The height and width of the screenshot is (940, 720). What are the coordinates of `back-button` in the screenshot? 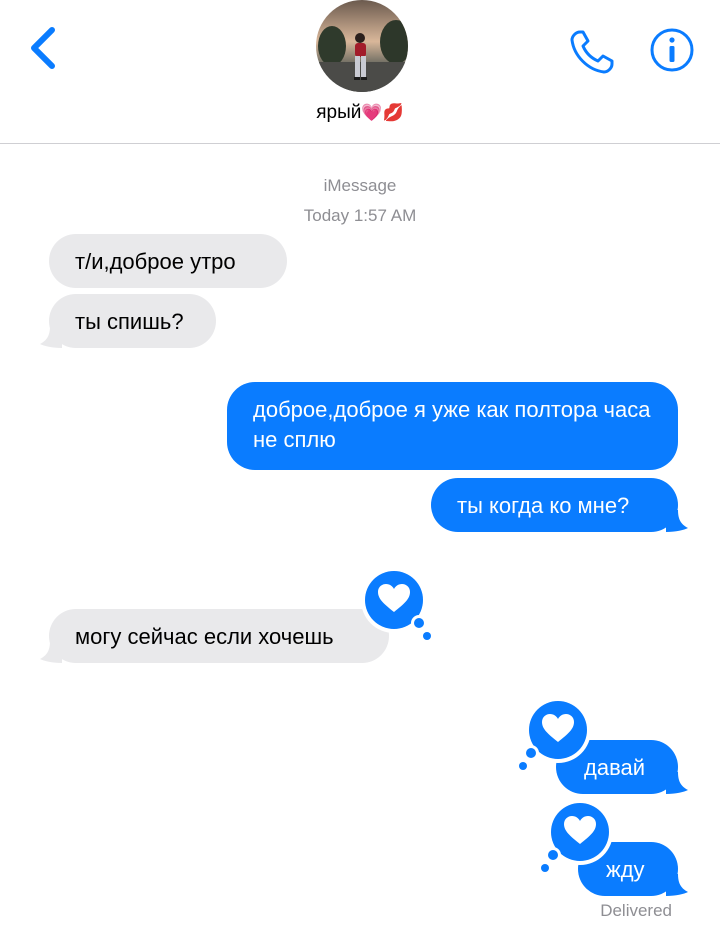 It's located at (46, 49).